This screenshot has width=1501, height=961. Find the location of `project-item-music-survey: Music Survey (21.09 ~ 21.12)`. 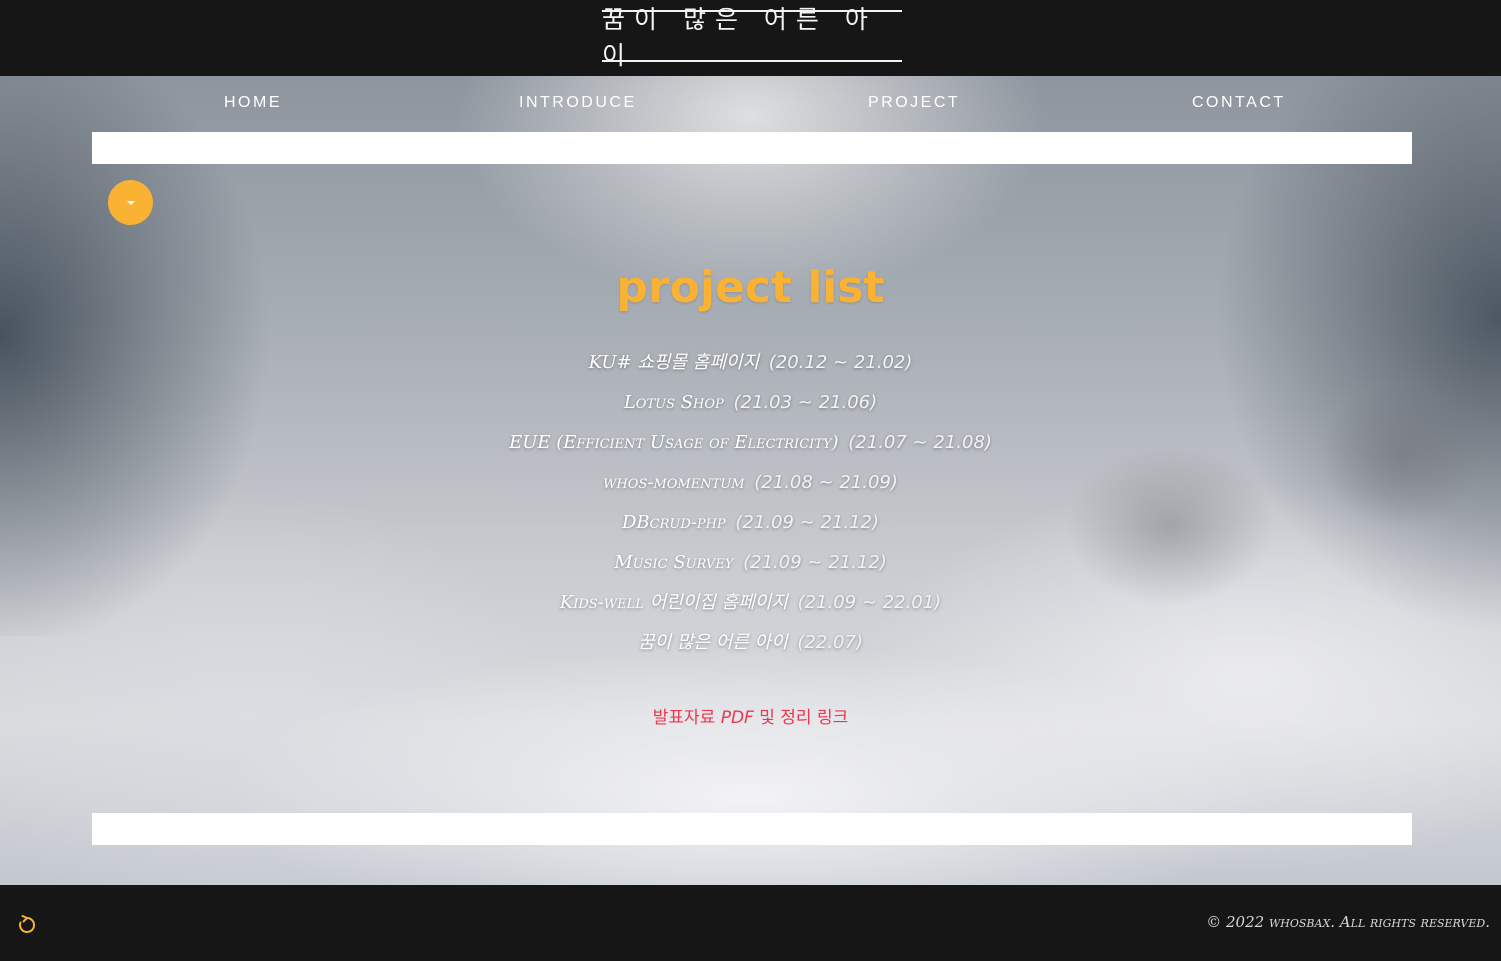

project-item-music-survey: Music Survey (21.09 ~ 21.12) is located at coordinates (750, 570).